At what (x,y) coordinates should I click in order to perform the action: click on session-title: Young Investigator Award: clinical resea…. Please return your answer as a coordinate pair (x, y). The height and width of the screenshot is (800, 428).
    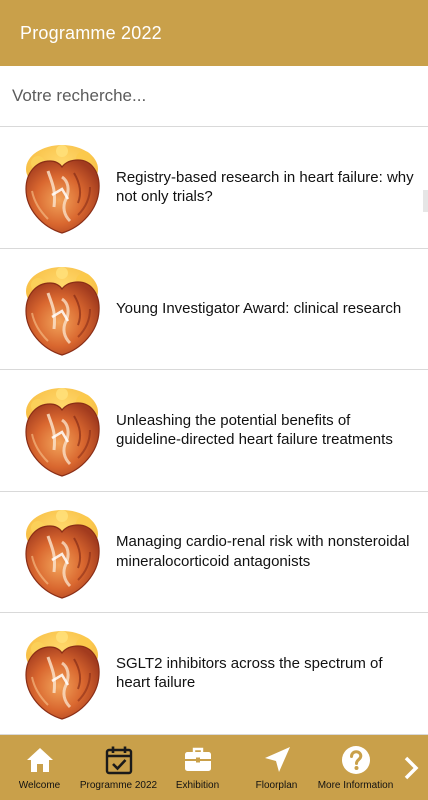
    Looking at the image, I should click on (259, 308).